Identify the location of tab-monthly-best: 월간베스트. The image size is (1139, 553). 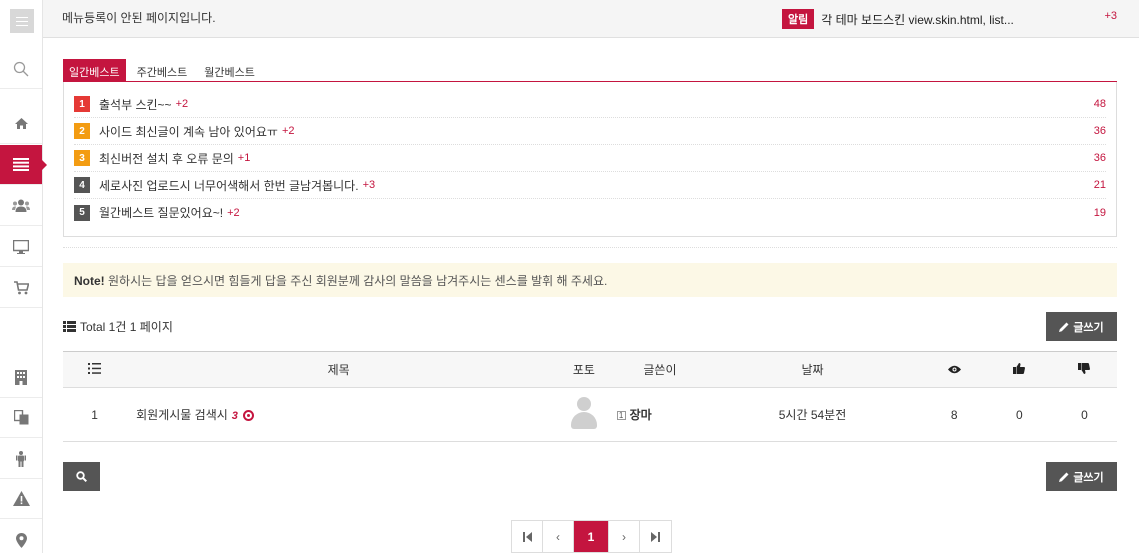
(229, 70).